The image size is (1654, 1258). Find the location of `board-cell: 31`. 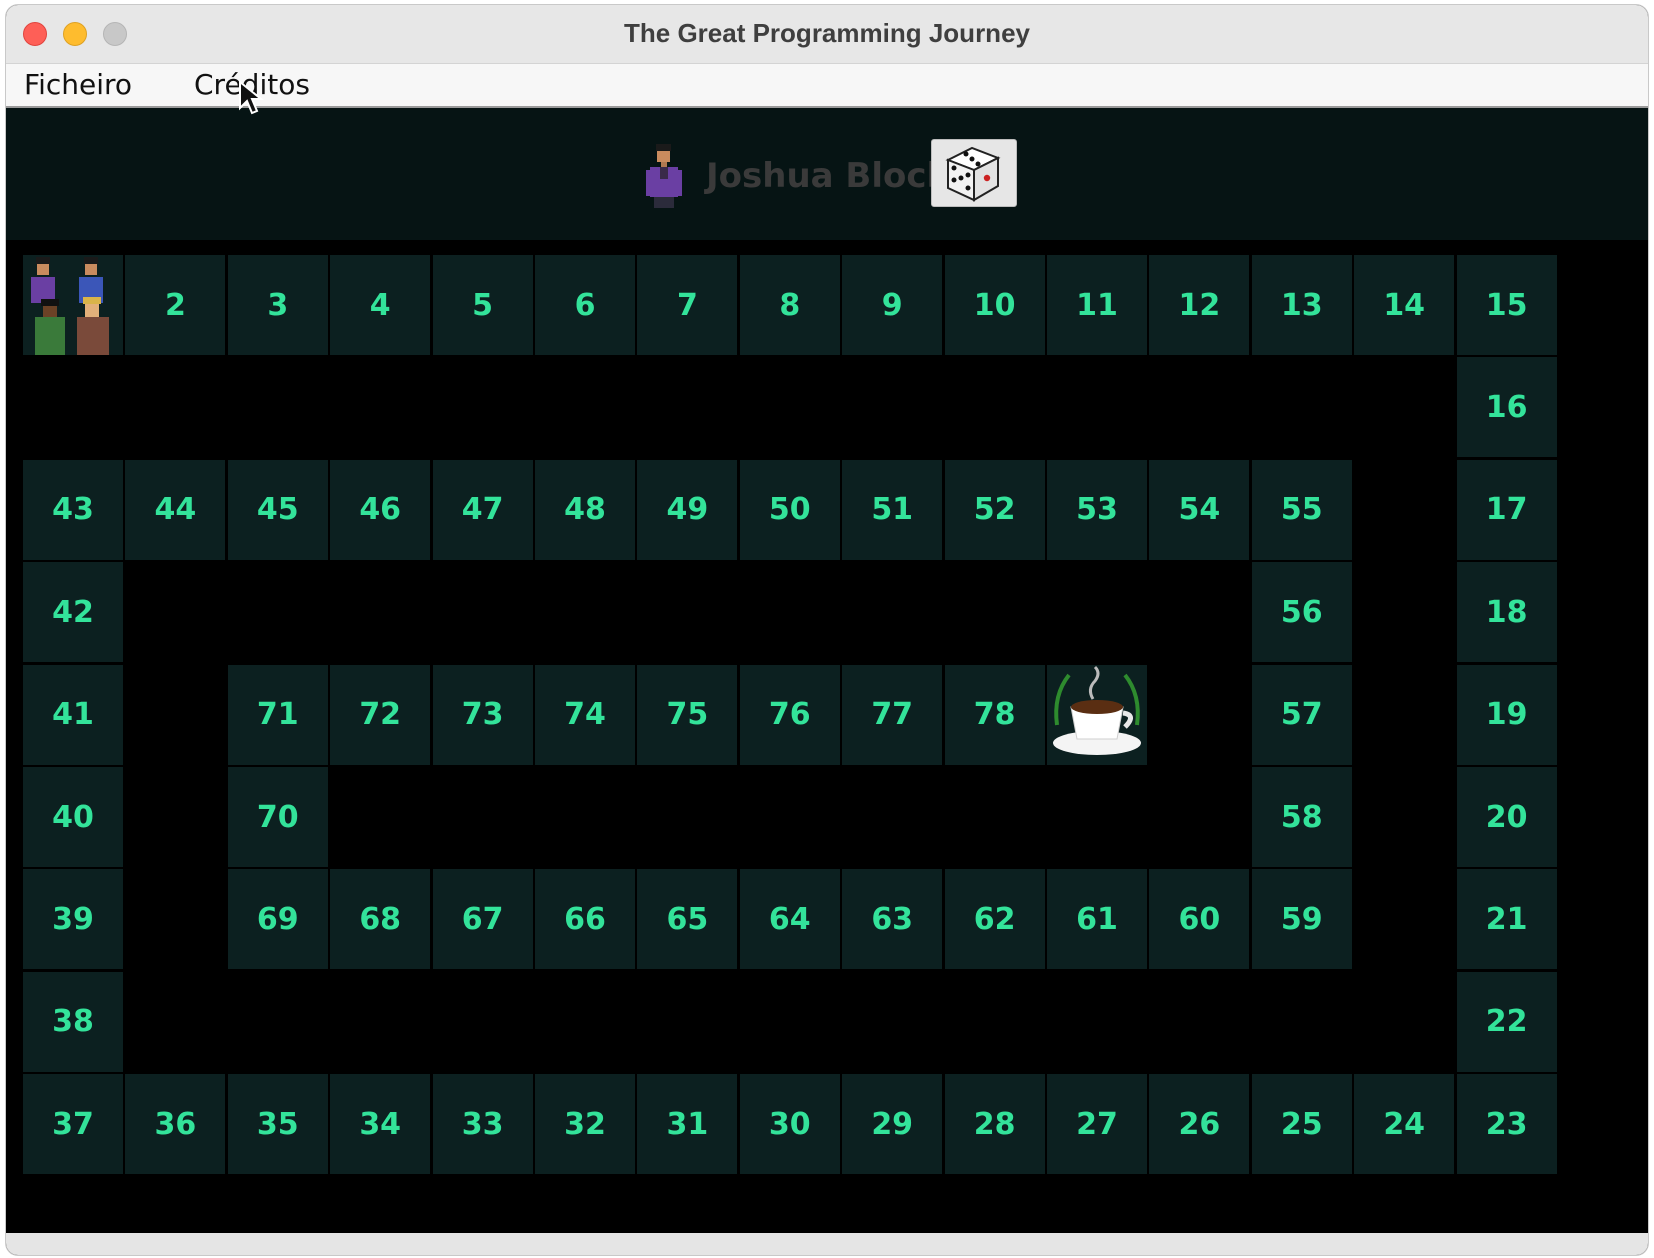

board-cell: 31 is located at coordinates (687, 1124).